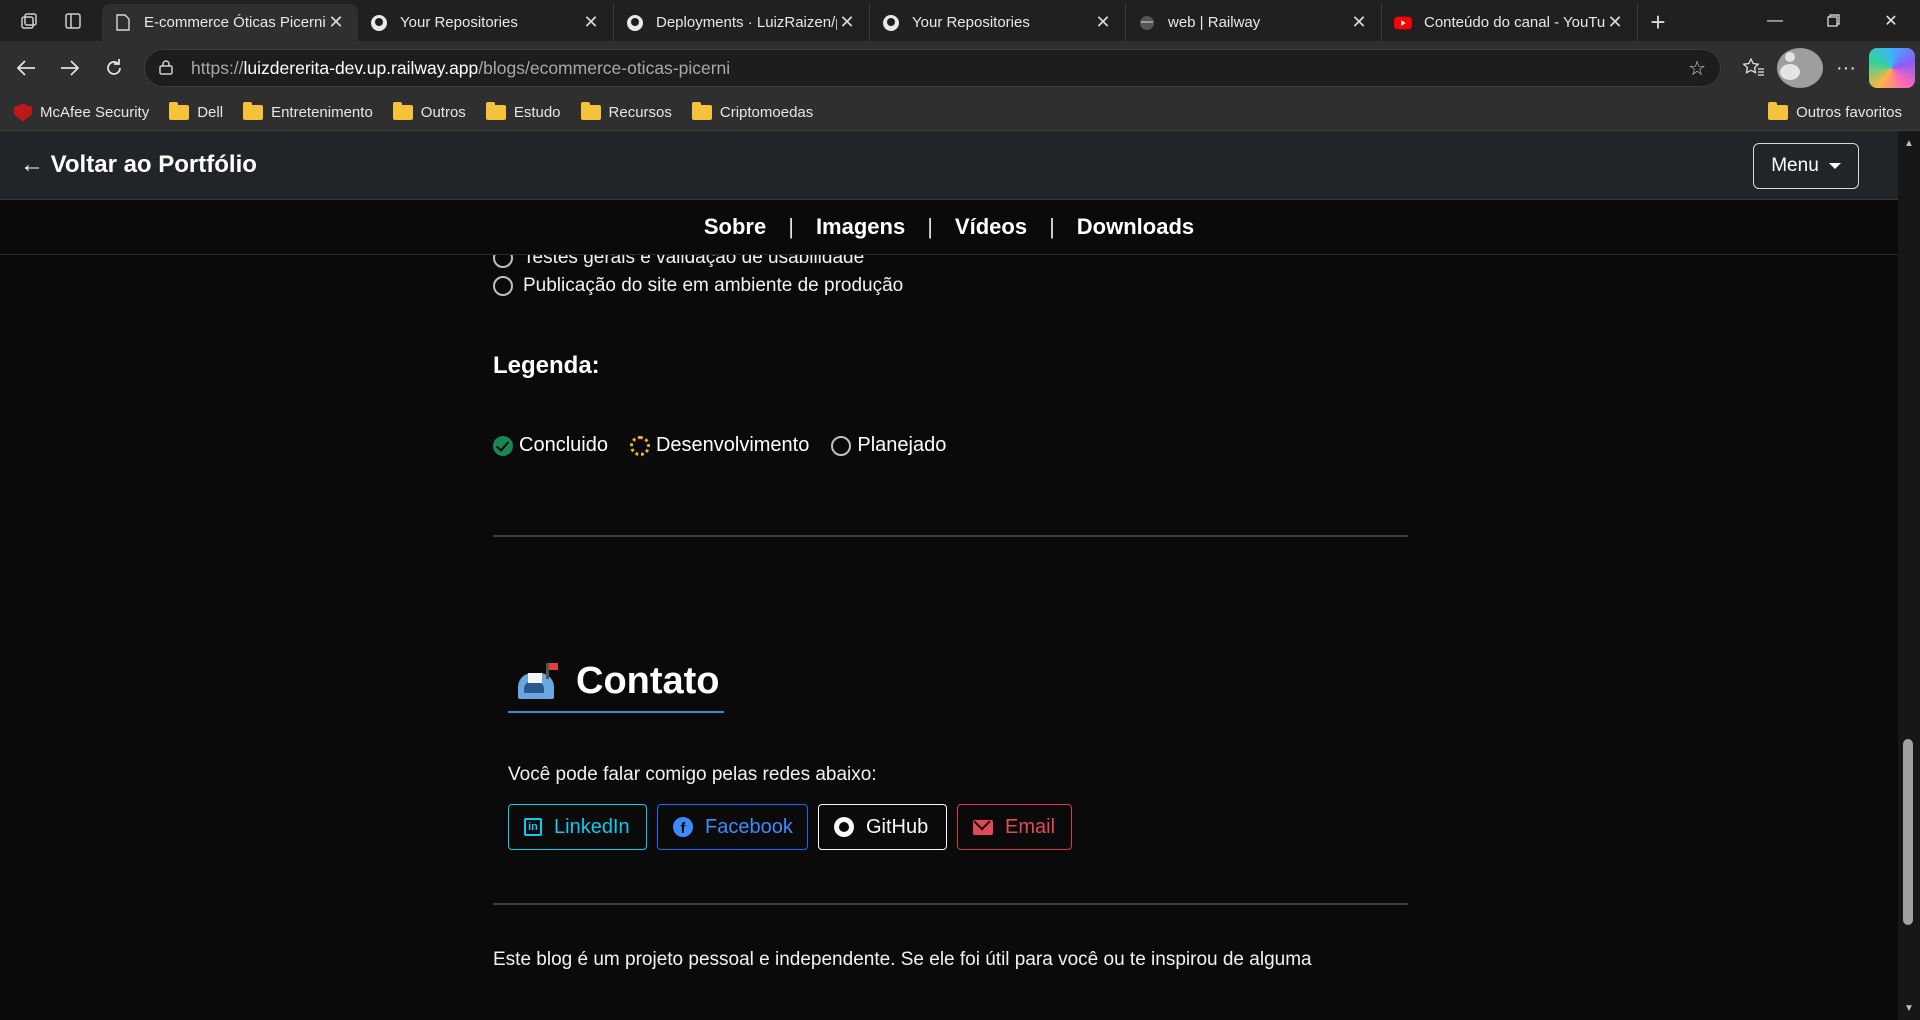 The height and width of the screenshot is (1020, 1920). I want to click on bookmark-label: Outros favoritos, so click(1849, 112).